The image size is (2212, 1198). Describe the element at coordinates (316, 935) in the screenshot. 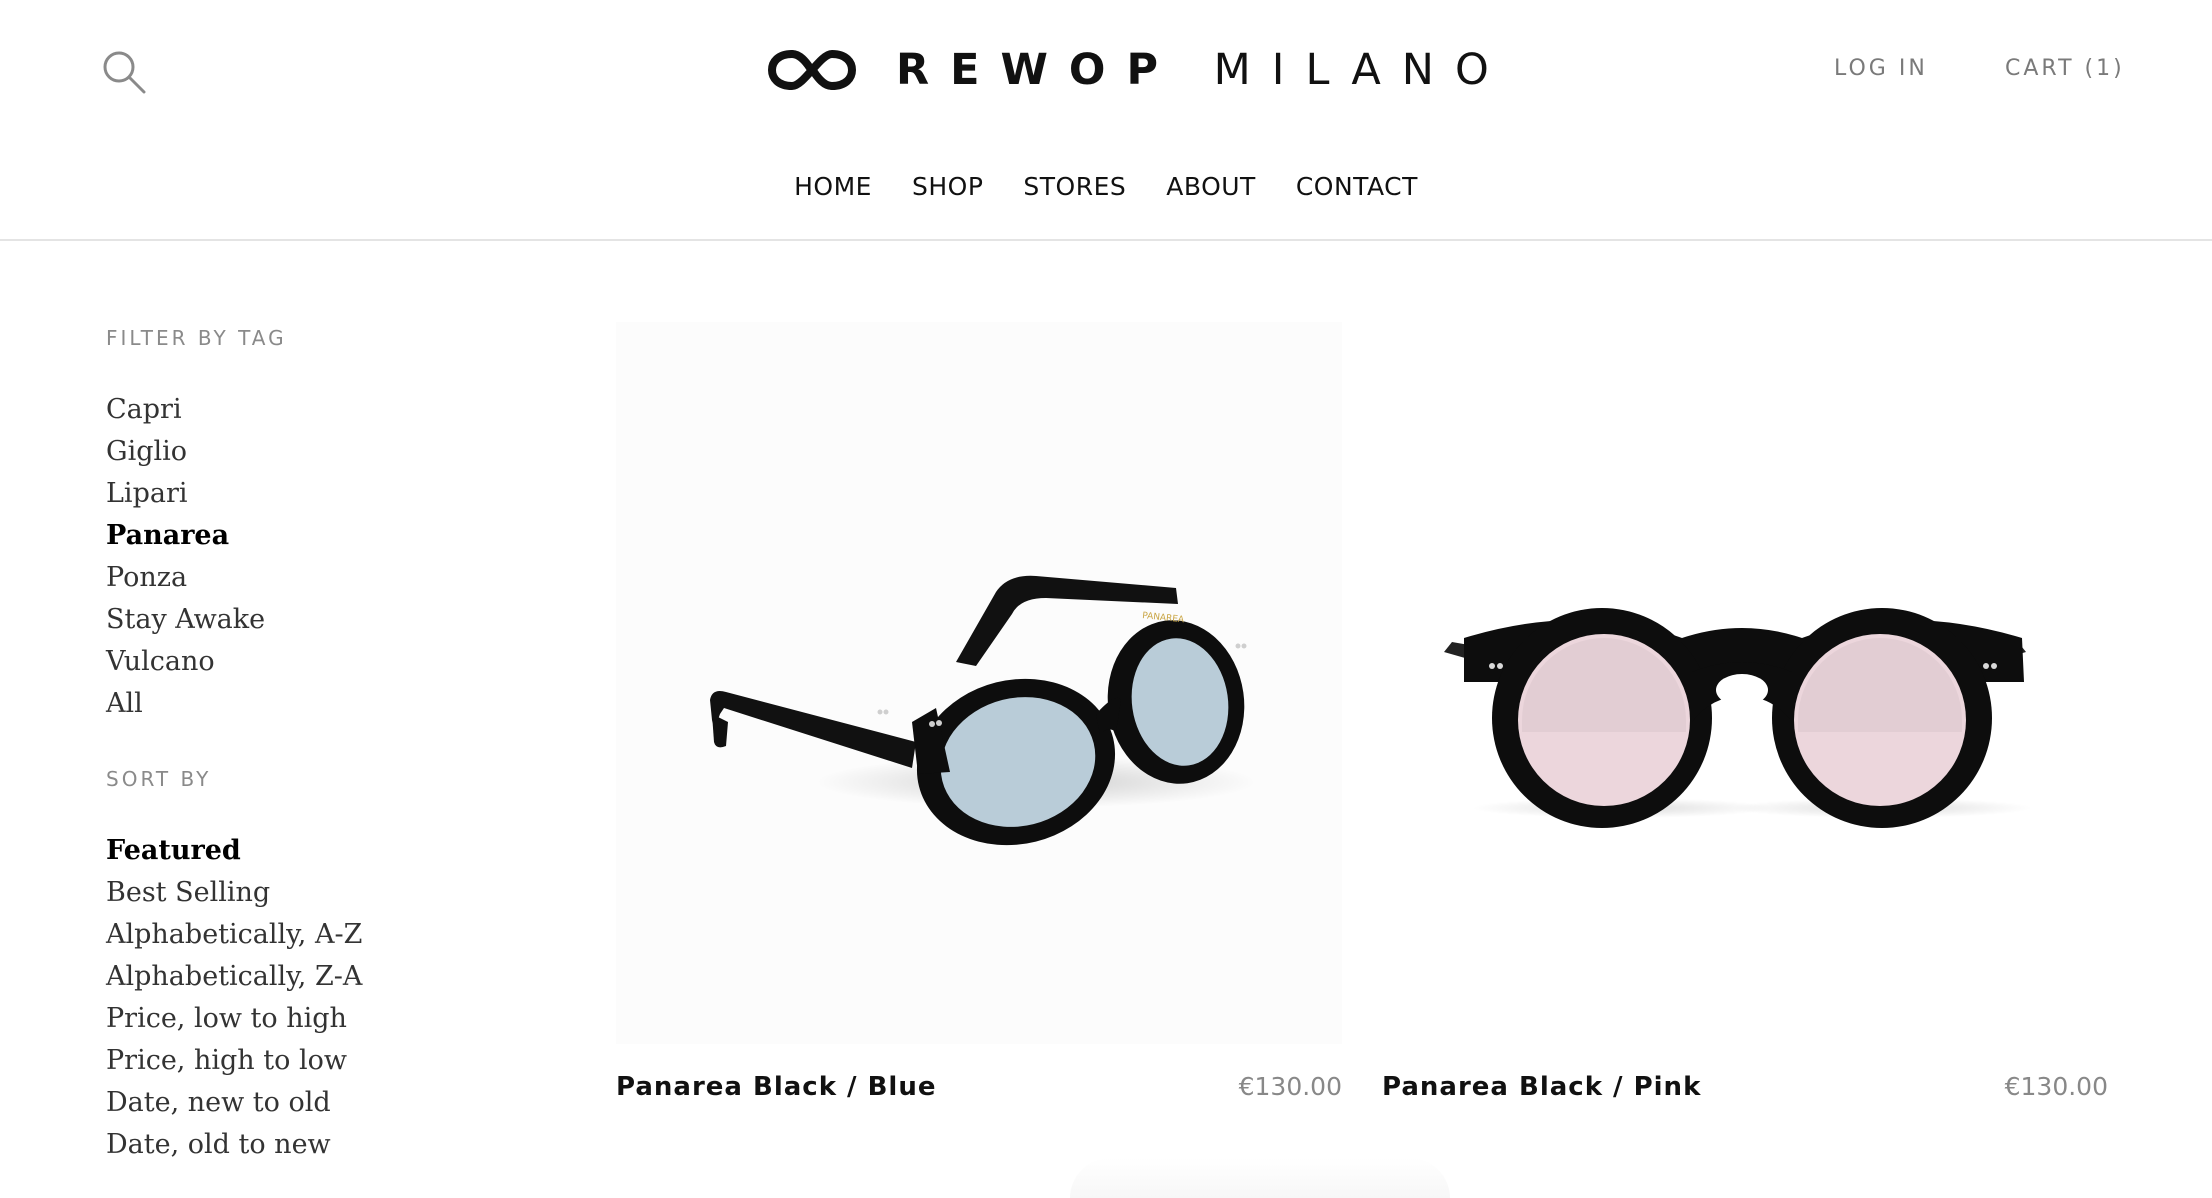

I see `sort-option: Alphabetically, A-Z` at that location.